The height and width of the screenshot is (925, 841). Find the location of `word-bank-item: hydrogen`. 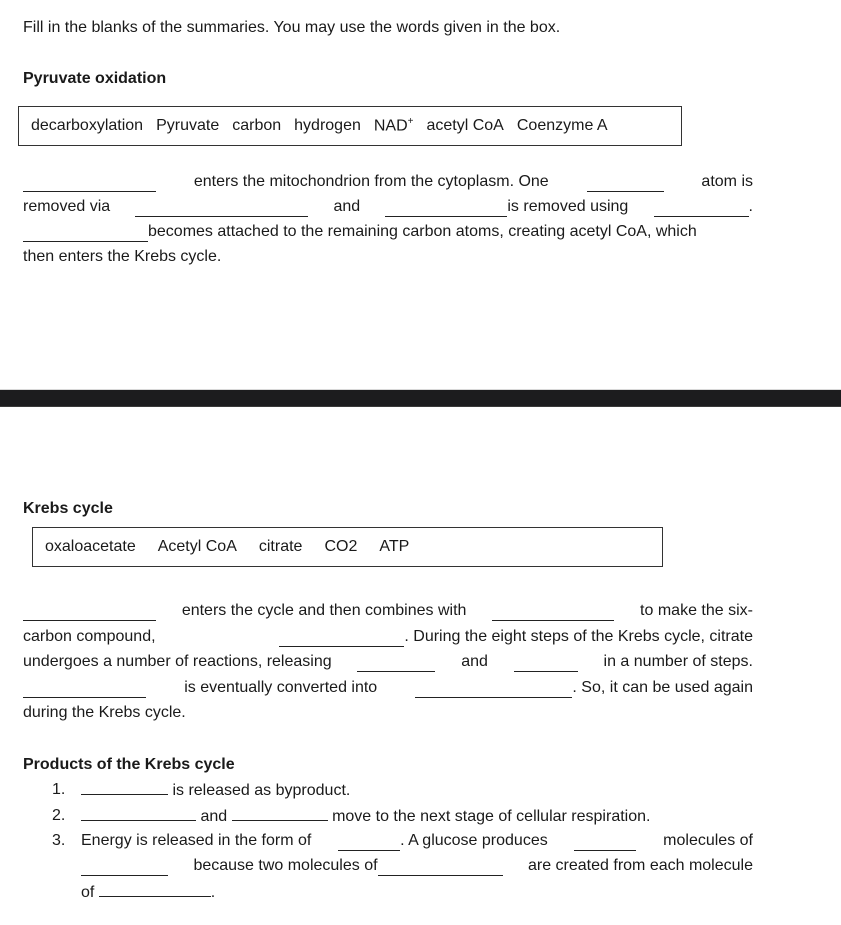

word-bank-item: hydrogen is located at coordinates (327, 125).